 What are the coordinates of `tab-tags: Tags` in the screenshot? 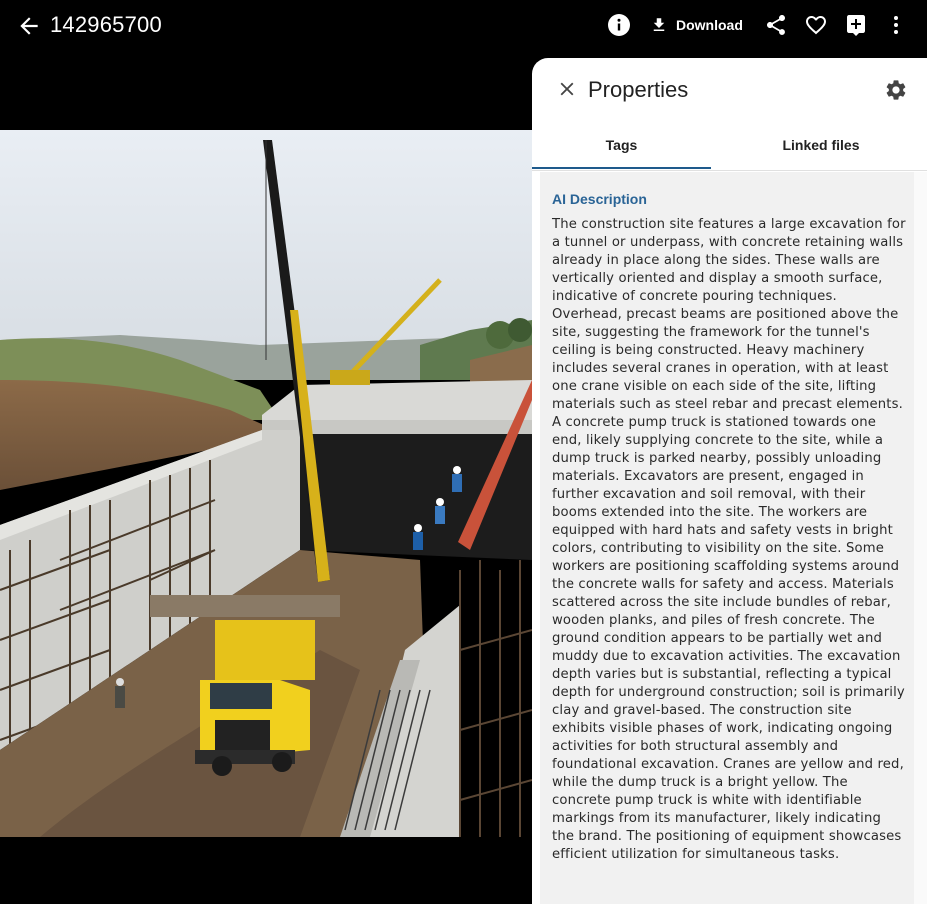 It's located at (621, 145).